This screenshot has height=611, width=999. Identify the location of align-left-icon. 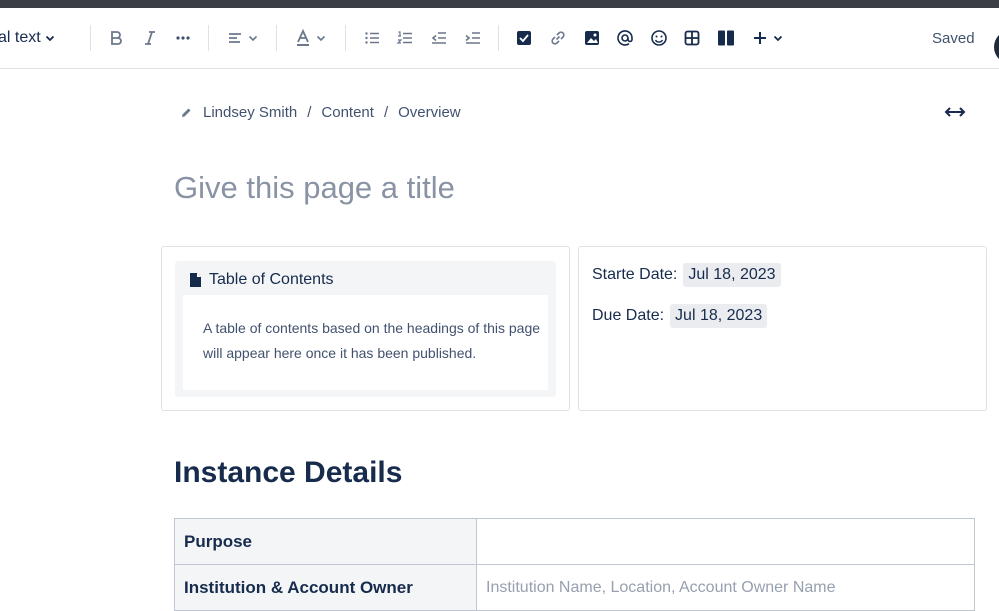
(235, 38).